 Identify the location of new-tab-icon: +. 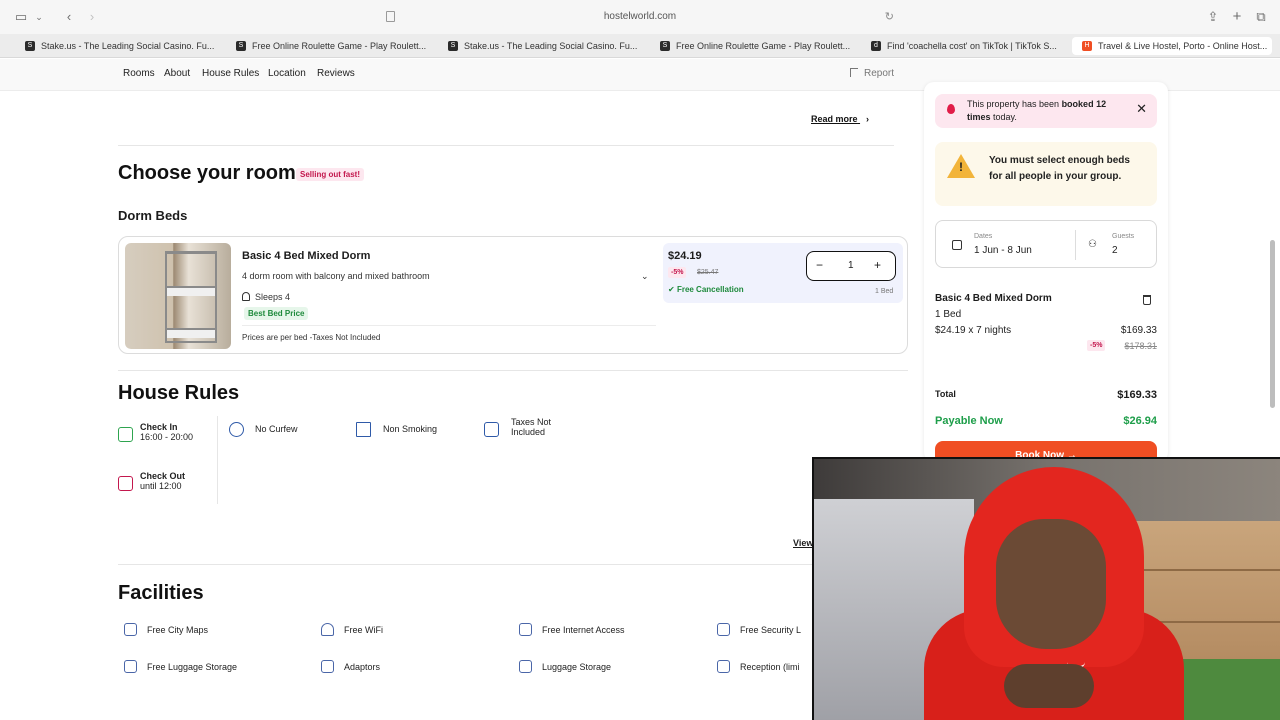
(1237, 17).